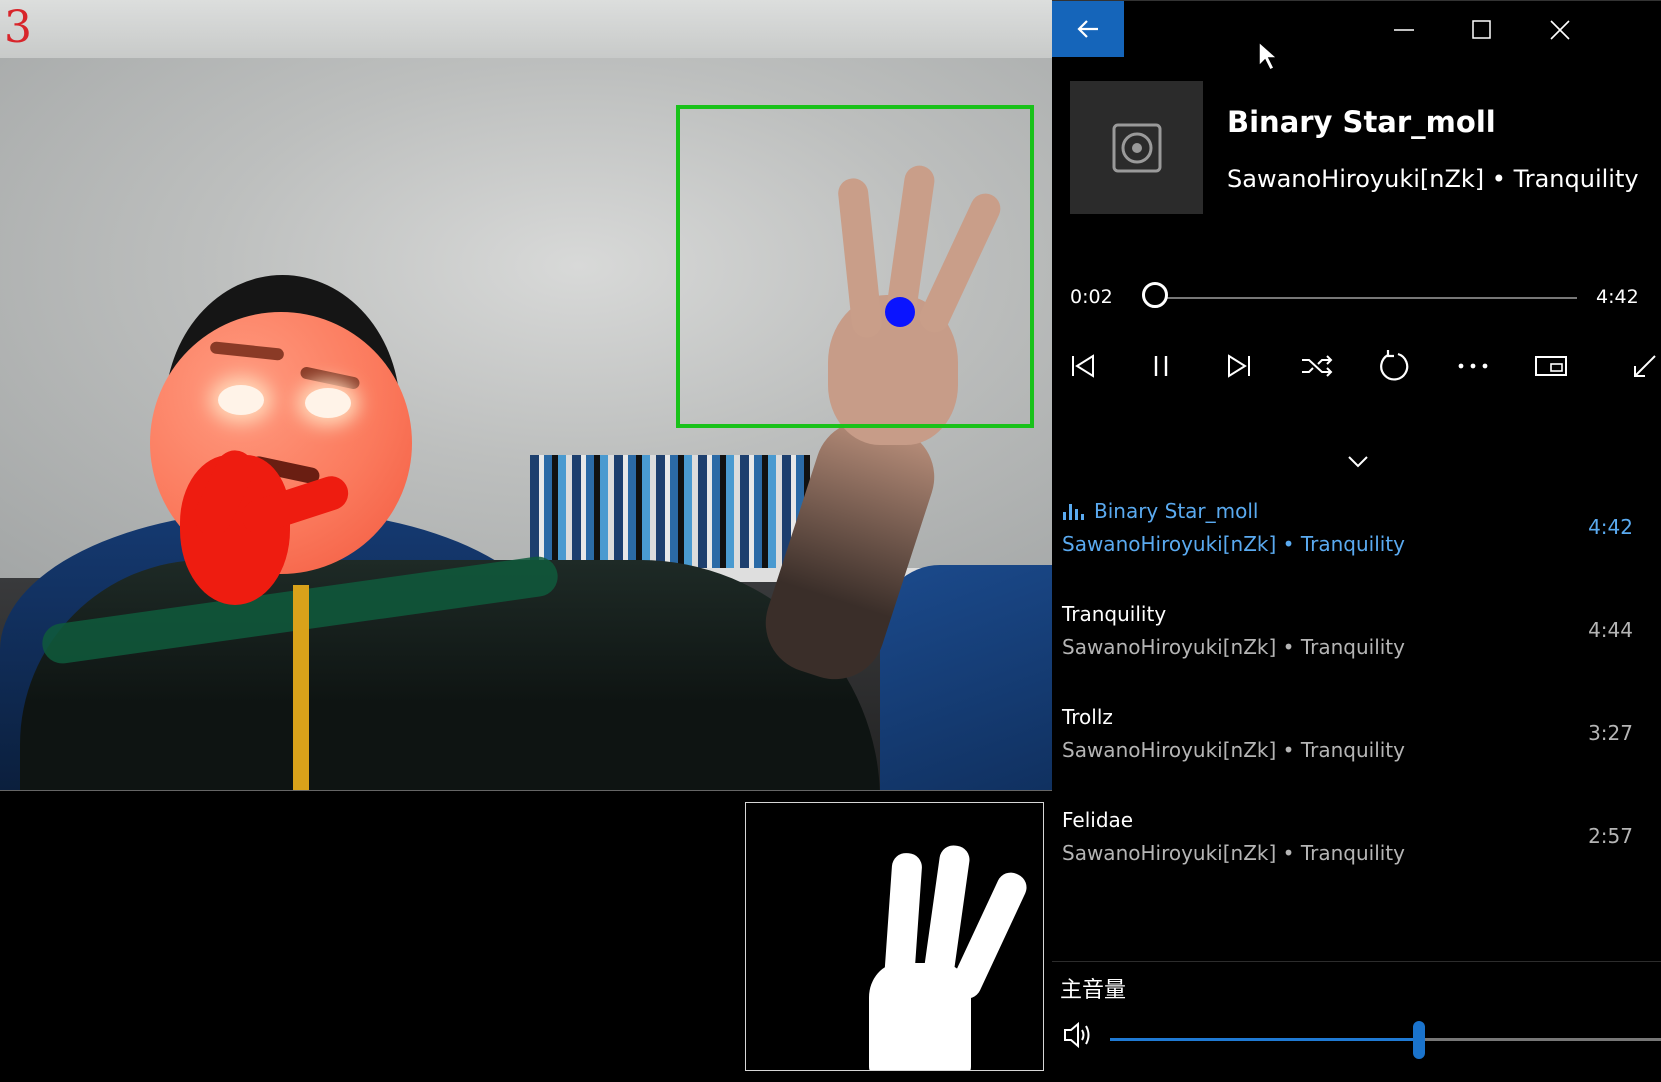 This screenshot has width=1661, height=1082. I want to click on shuffle-icon, so click(1317, 366).